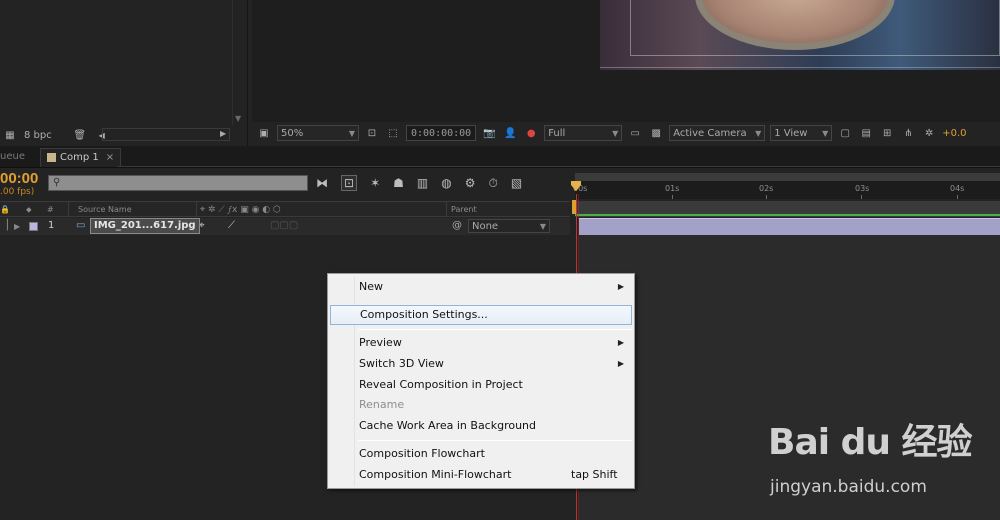 Image resolution: width=1000 pixels, height=520 pixels. What do you see at coordinates (17, 226) in the screenshot?
I see `expand-arrow-icon: ▶` at bounding box center [17, 226].